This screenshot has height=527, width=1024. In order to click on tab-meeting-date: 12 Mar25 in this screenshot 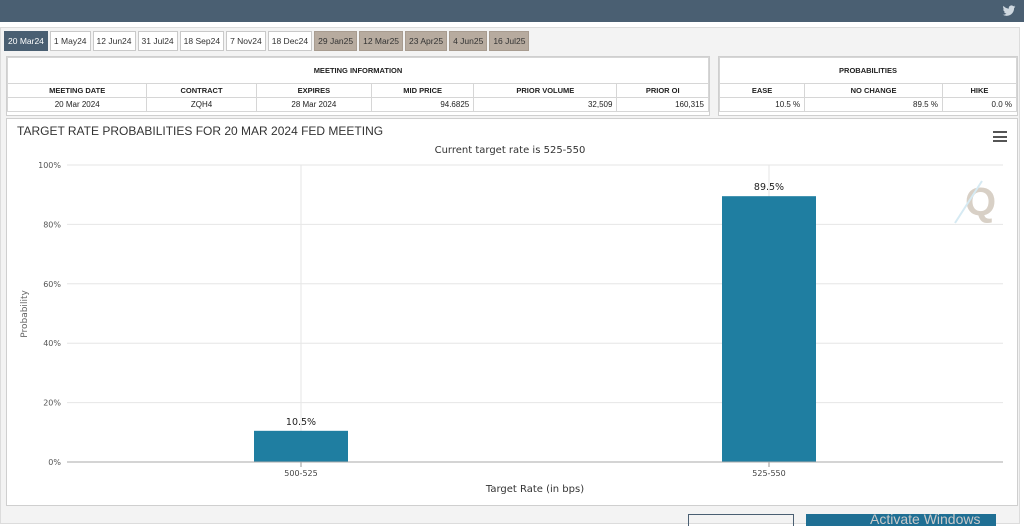, I will do `click(381, 41)`.